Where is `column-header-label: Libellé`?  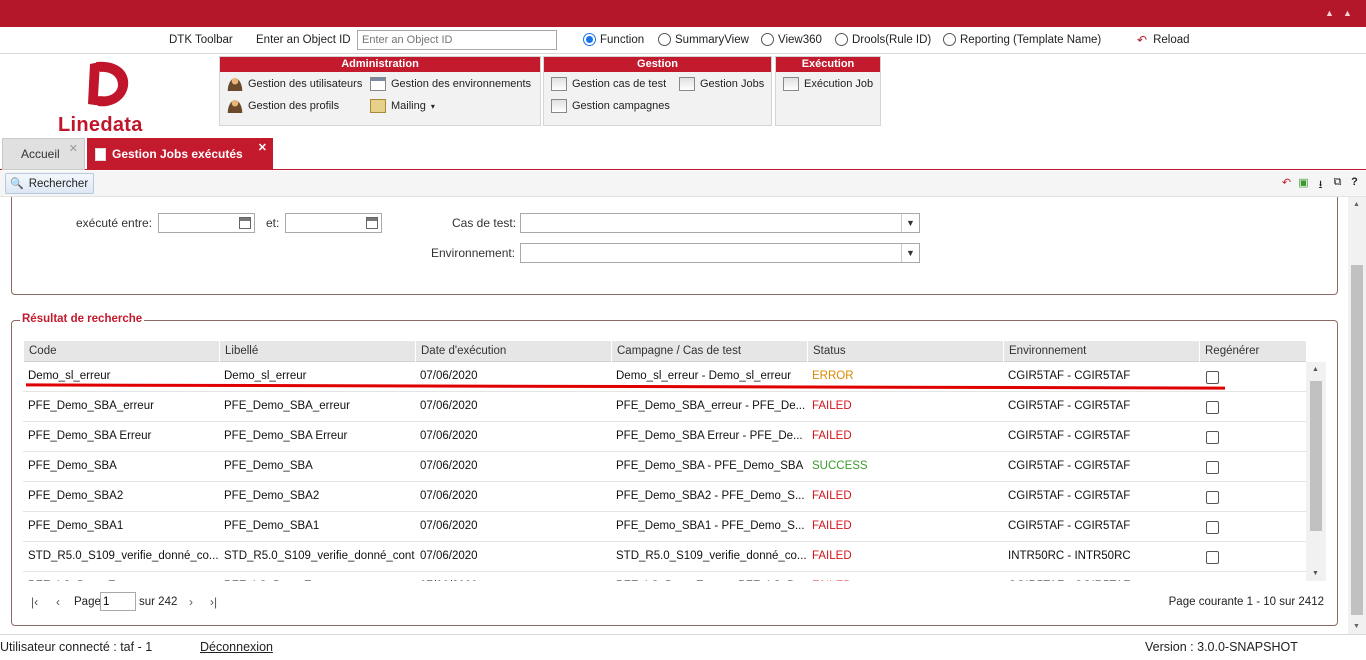 column-header-label: Libellé is located at coordinates (317, 351).